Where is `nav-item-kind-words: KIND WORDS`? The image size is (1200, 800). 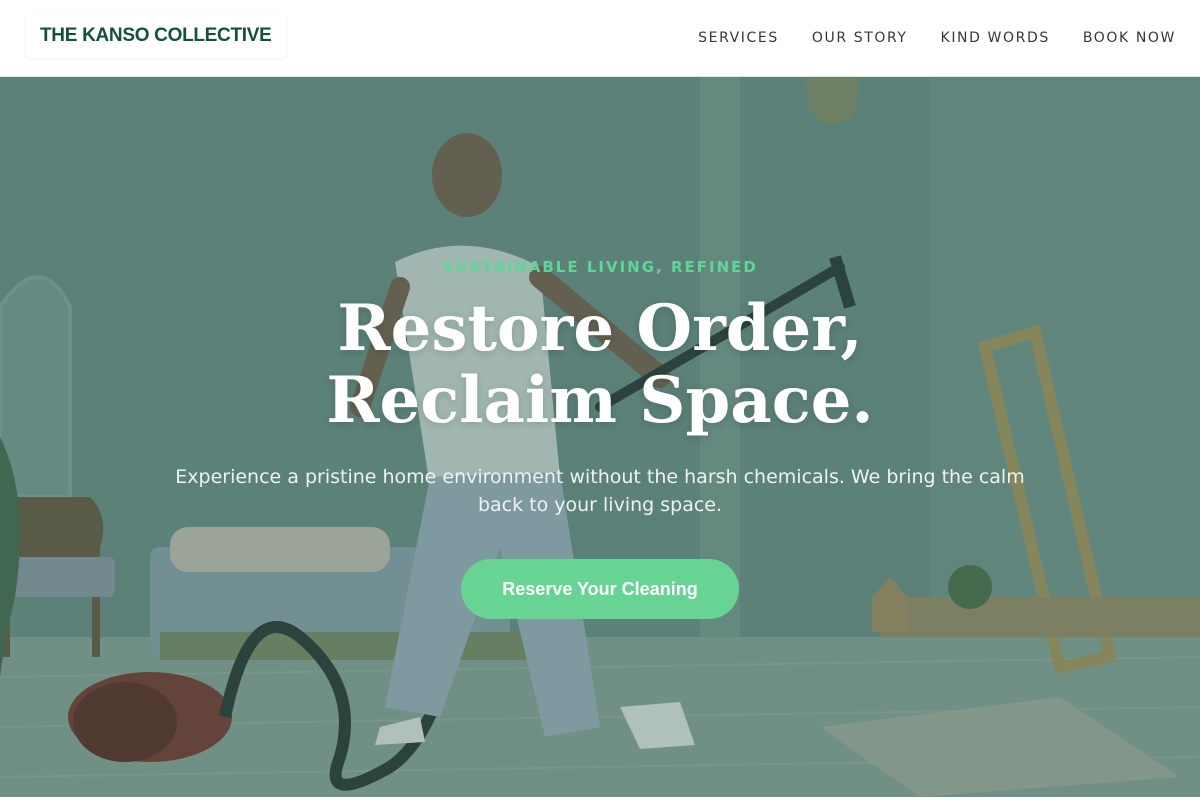
nav-item-kind-words: KIND WORDS is located at coordinates (995, 38).